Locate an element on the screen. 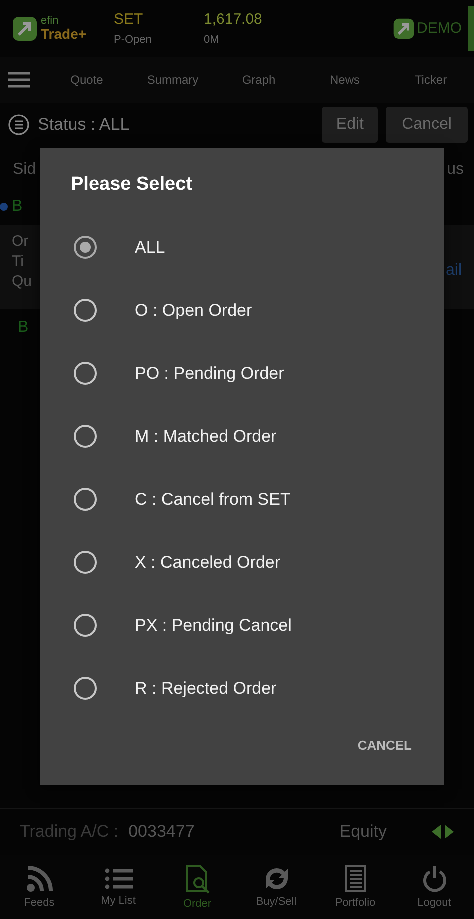 The height and width of the screenshot is (919, 474). radio-option: C : Cancel from SET is located at coordinates (242, 499).